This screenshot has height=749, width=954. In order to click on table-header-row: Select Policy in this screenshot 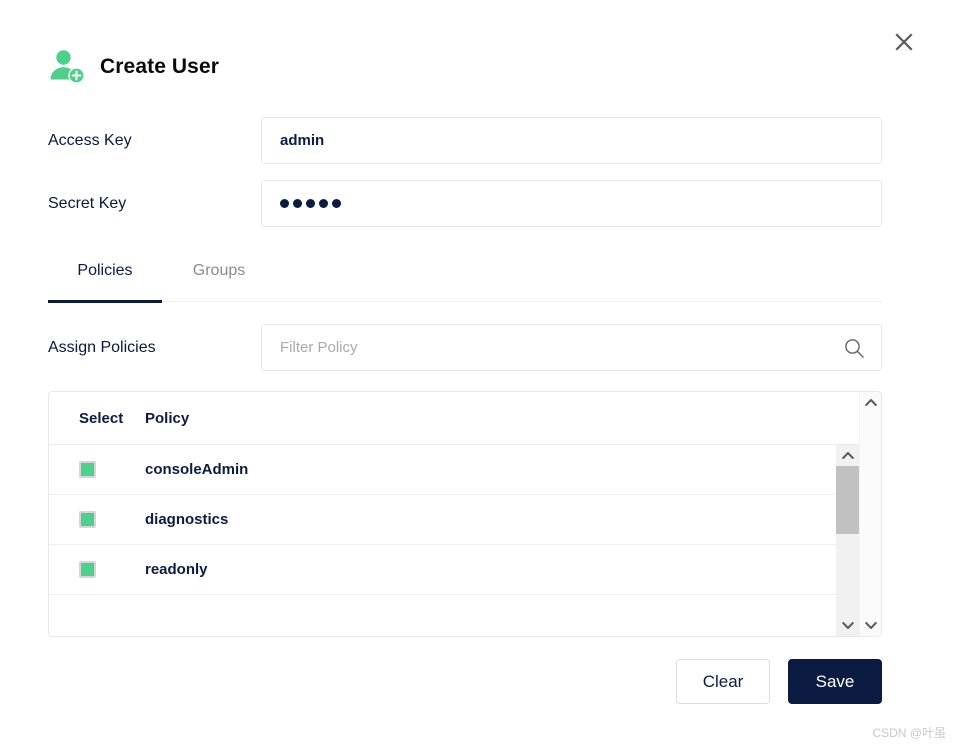, I will do `click(454, 418)`.